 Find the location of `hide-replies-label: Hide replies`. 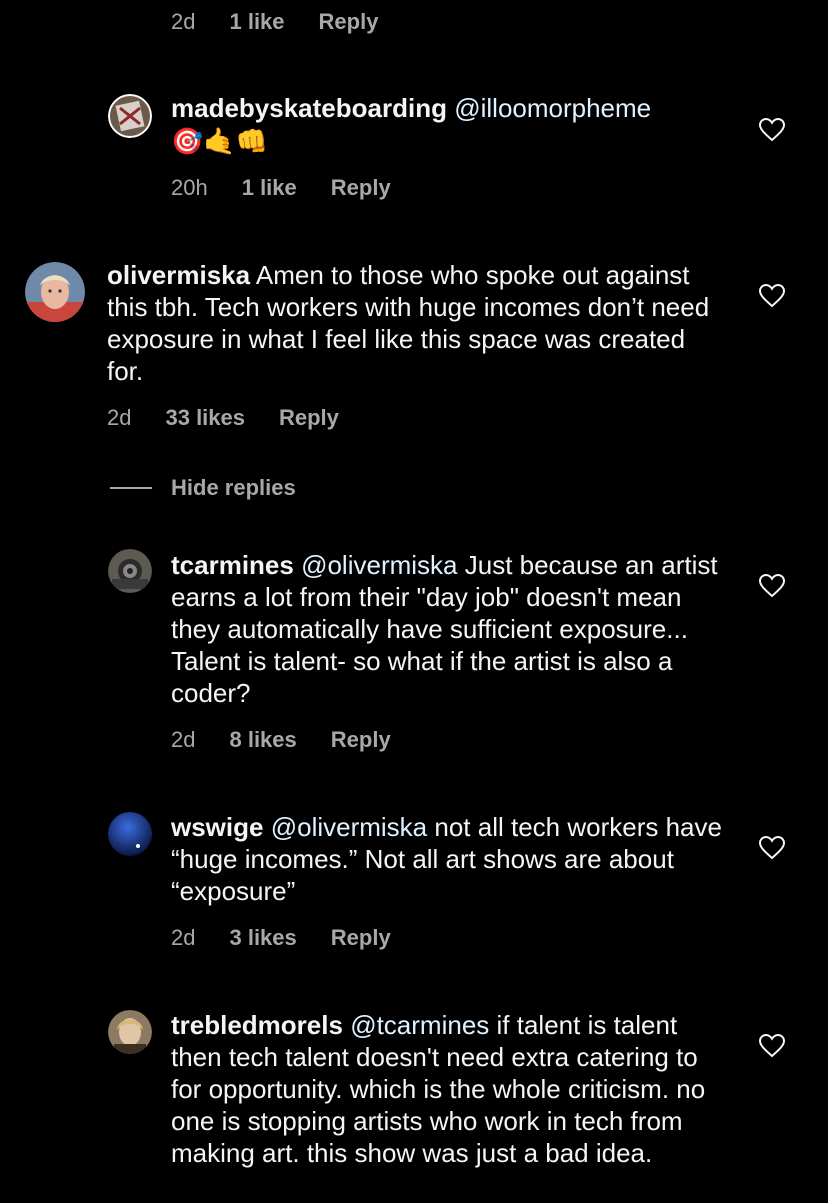

hide-replies-label: Hide replies is located at coordinates (233, 487).